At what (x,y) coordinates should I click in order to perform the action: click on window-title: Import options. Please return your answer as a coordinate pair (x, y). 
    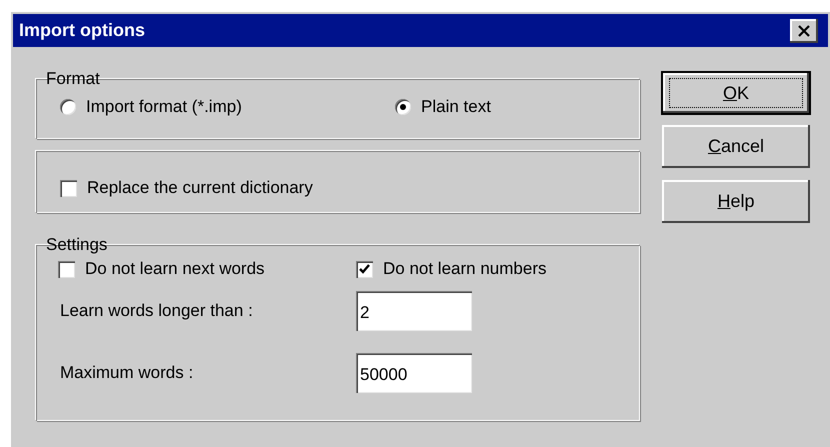
    Looking at the image, I should click on (82, 30).